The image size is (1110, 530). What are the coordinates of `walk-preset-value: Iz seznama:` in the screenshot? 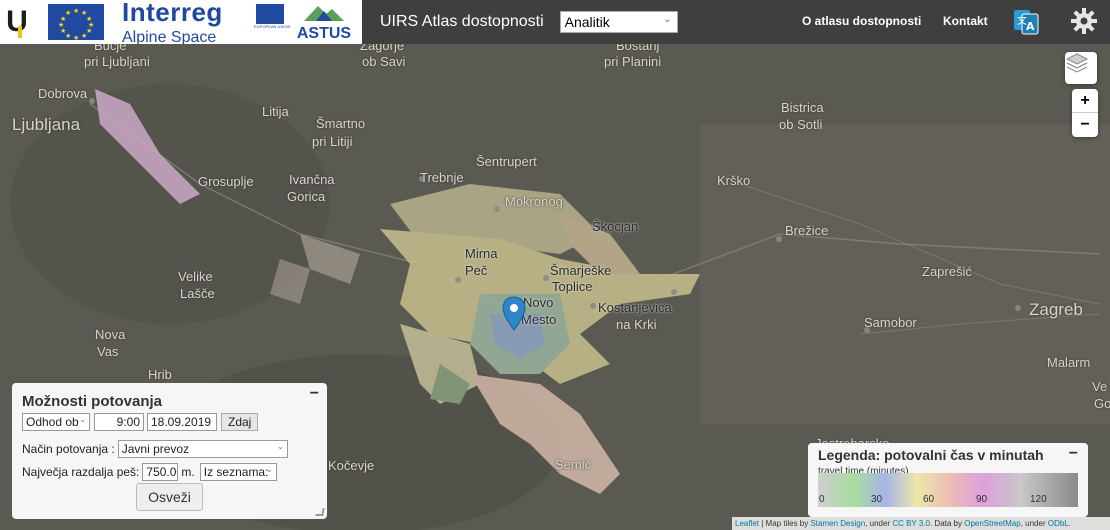 It's located at (236, 472).